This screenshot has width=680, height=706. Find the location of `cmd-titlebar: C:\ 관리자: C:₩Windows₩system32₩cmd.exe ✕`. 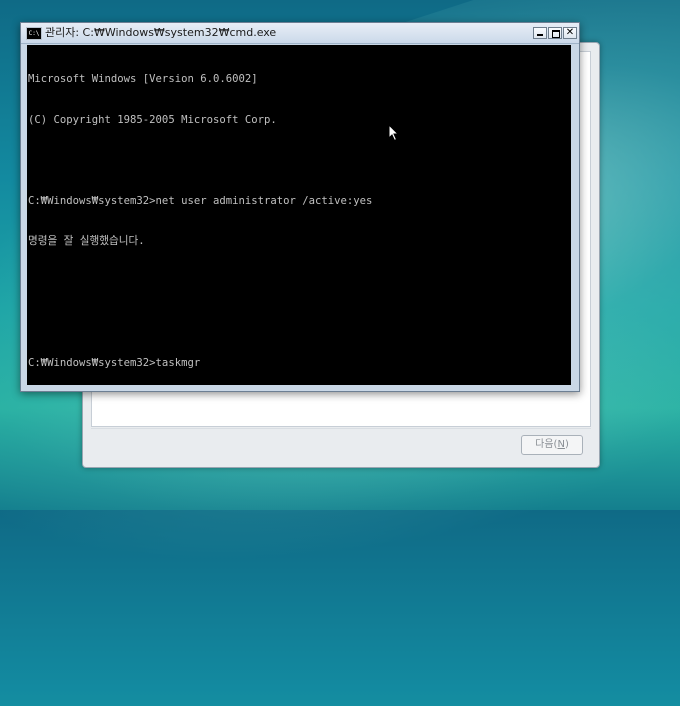

cmd-titlebar: C:\ 관리자: C:₩Windows₩system32₩cmd.exe ✕ is located at coordinates (300, 33).